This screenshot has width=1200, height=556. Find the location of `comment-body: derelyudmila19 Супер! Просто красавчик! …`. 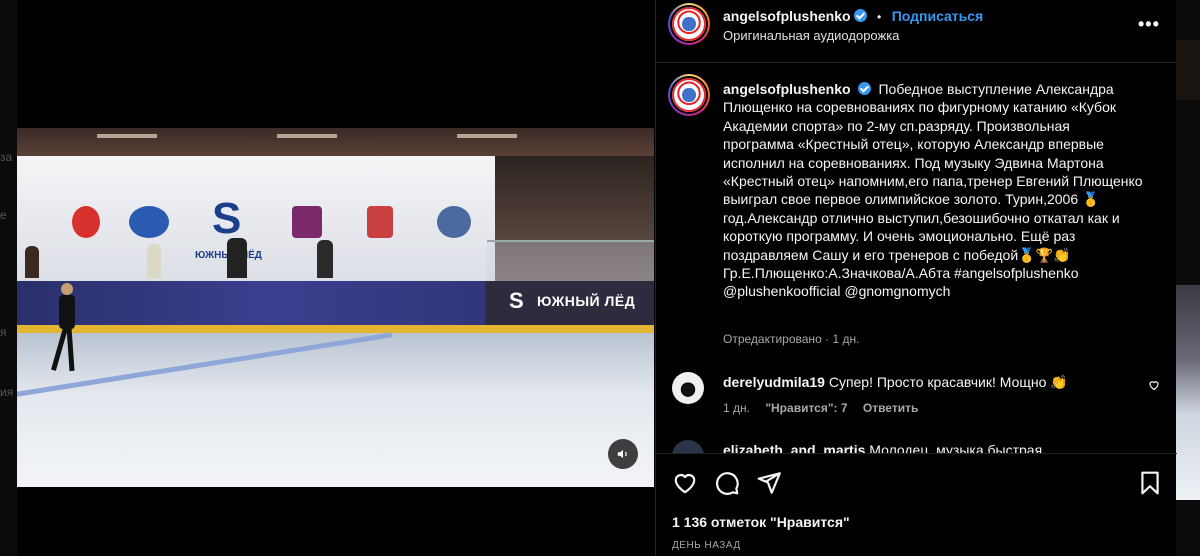

comment-body: derelyudmila19 Супер! Просто красавчик! … is located at coordinates (895, 382).